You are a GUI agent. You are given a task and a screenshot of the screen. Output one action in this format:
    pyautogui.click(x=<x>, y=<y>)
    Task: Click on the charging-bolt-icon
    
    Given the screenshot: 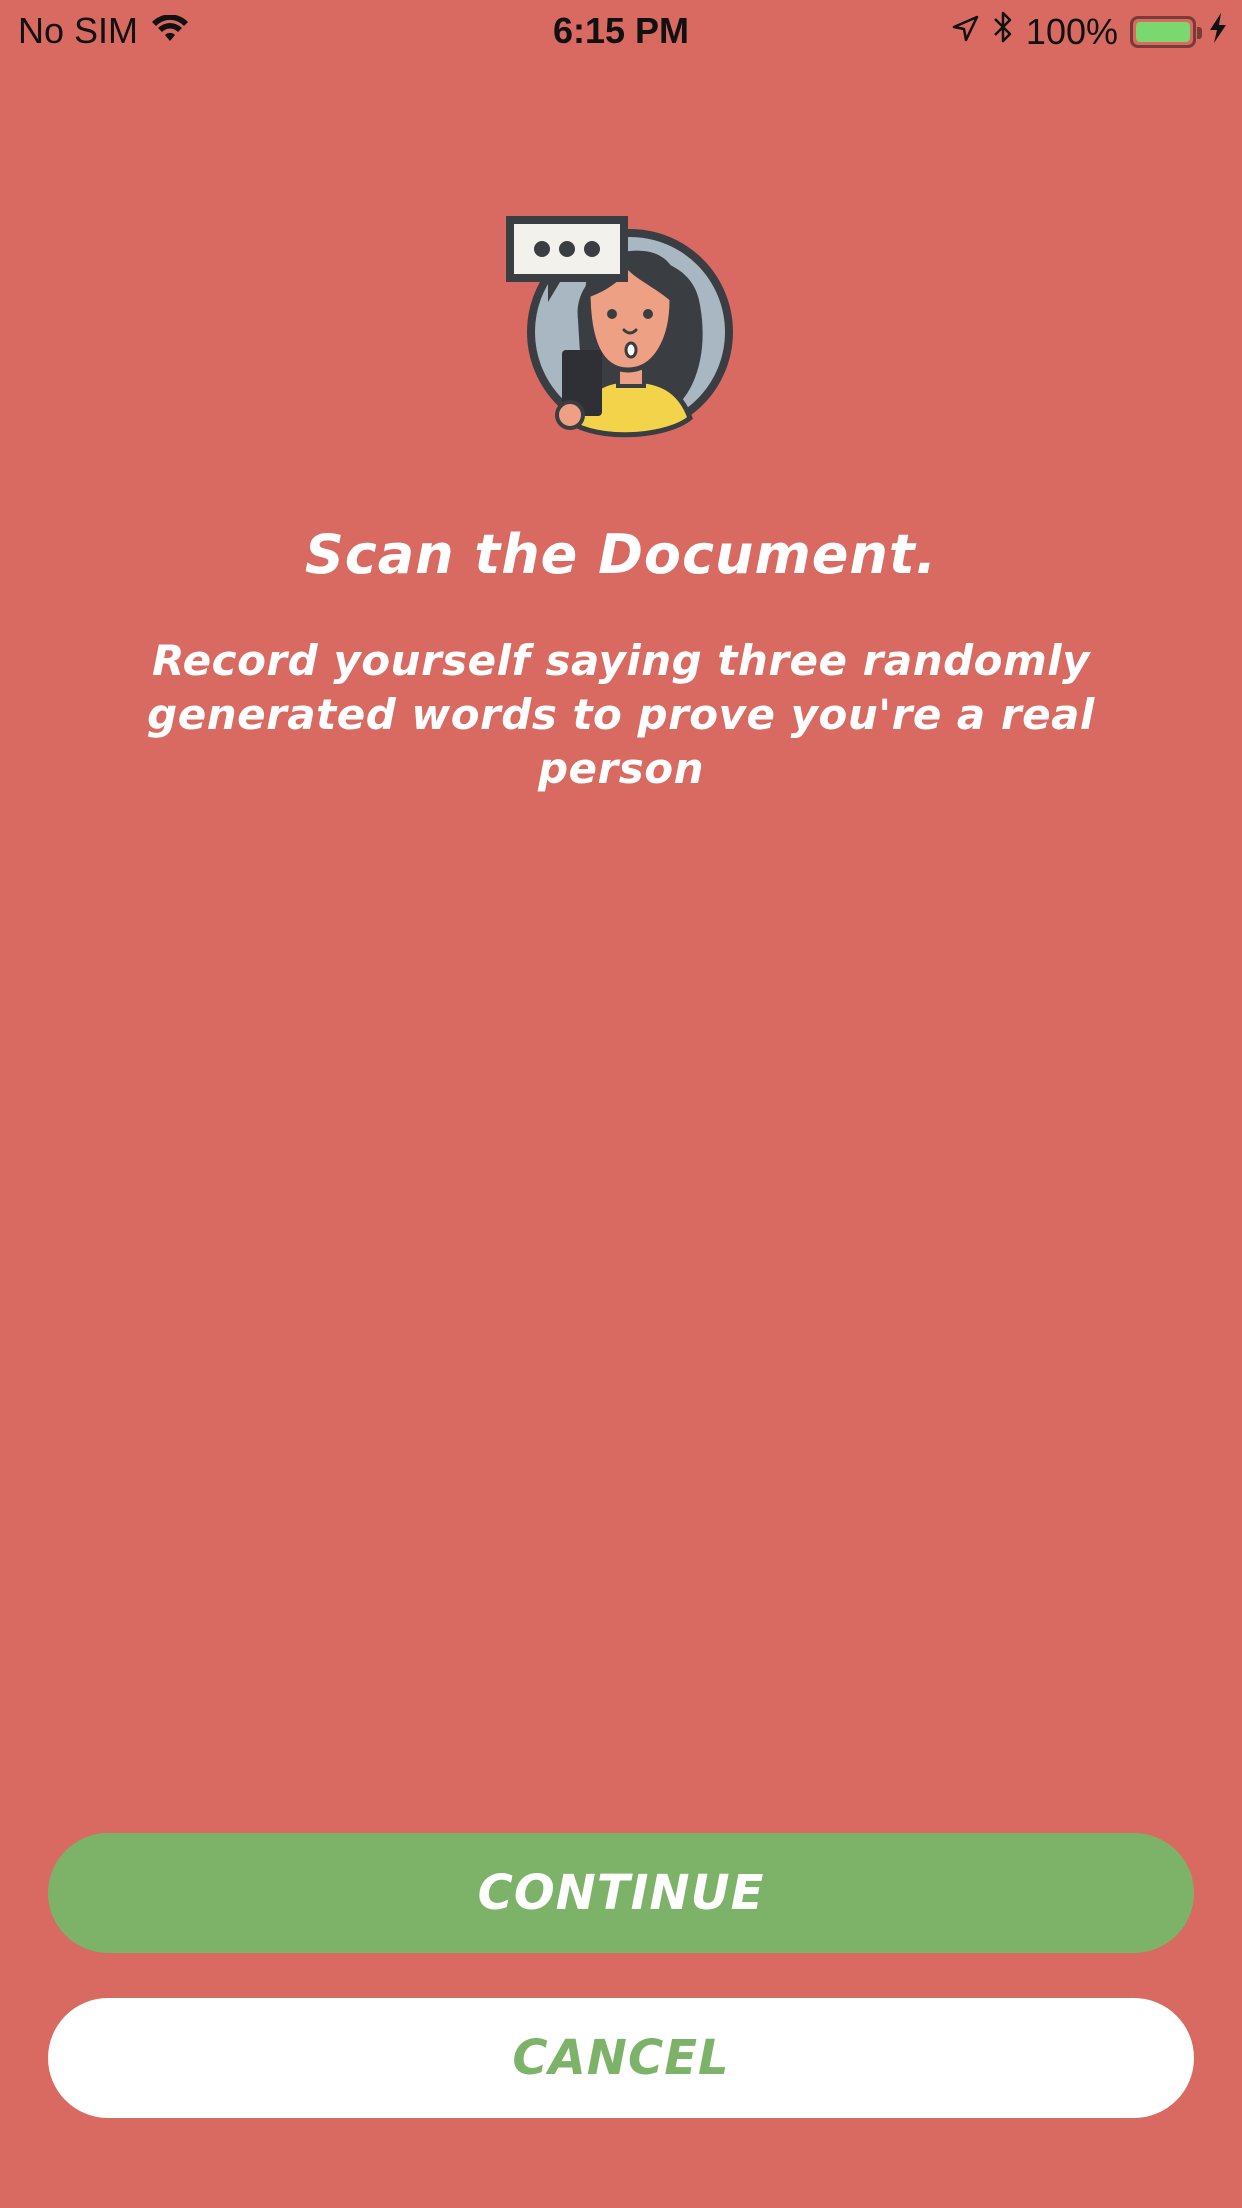 What is the action you would take?
    pyautogui.click(x=1218, y=32)
    